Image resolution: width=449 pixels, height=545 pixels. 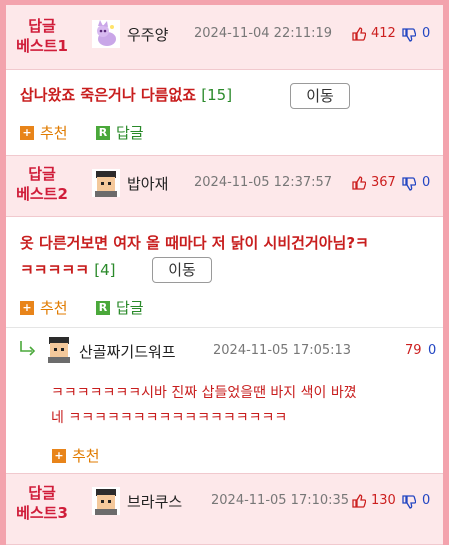 I want to click on comment-nickname: 밥아재, so click(x=147, y=183).